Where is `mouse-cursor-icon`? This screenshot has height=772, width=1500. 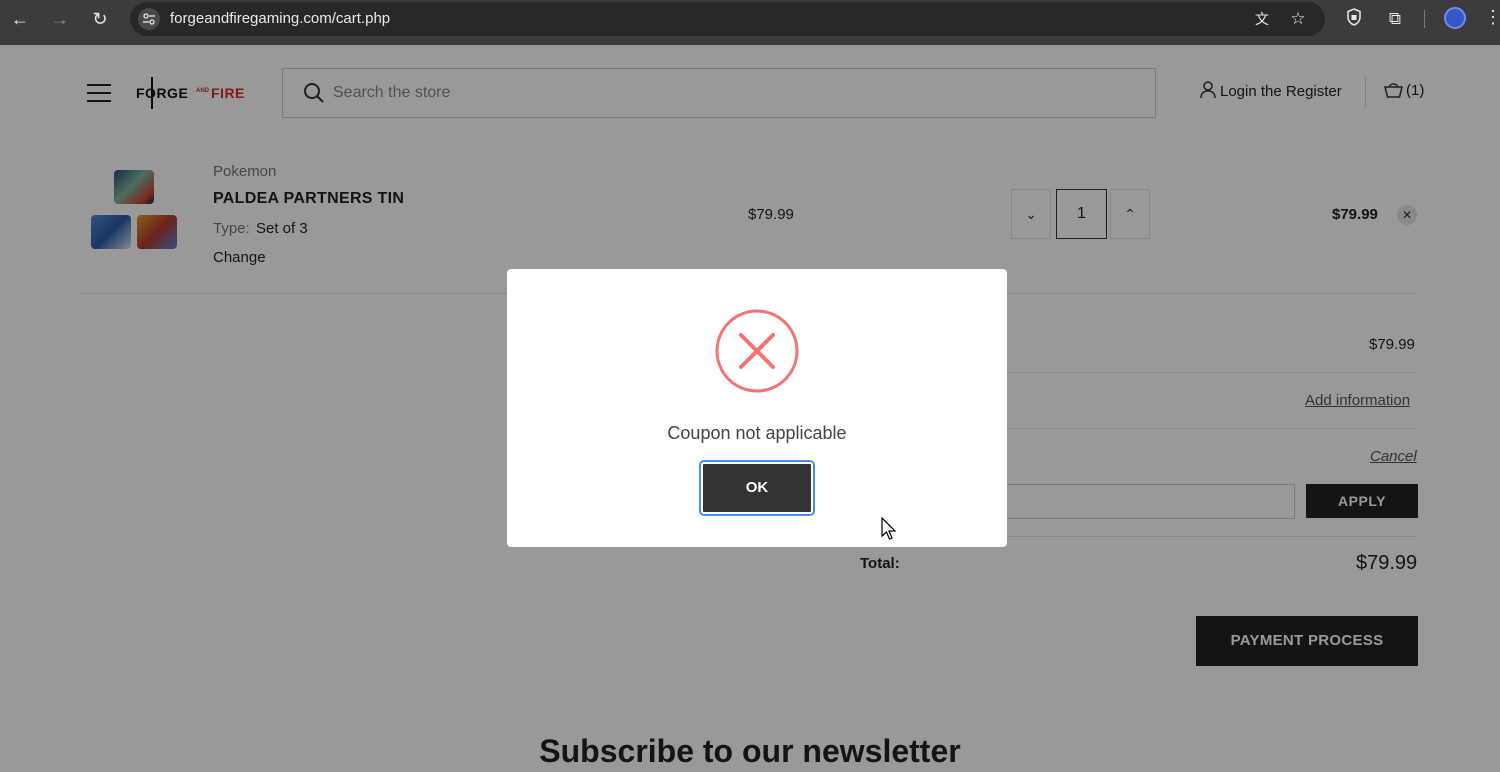 mouse-cursor-icon is located at coordinates (889, 528).